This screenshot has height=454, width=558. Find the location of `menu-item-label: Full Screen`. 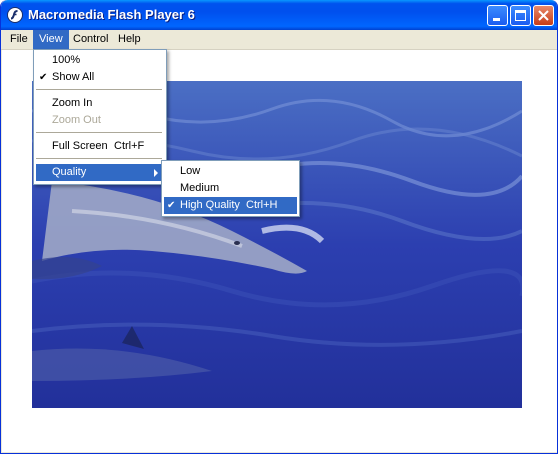

menu-item-label: Full Screen is located at coordinates (80, 146).